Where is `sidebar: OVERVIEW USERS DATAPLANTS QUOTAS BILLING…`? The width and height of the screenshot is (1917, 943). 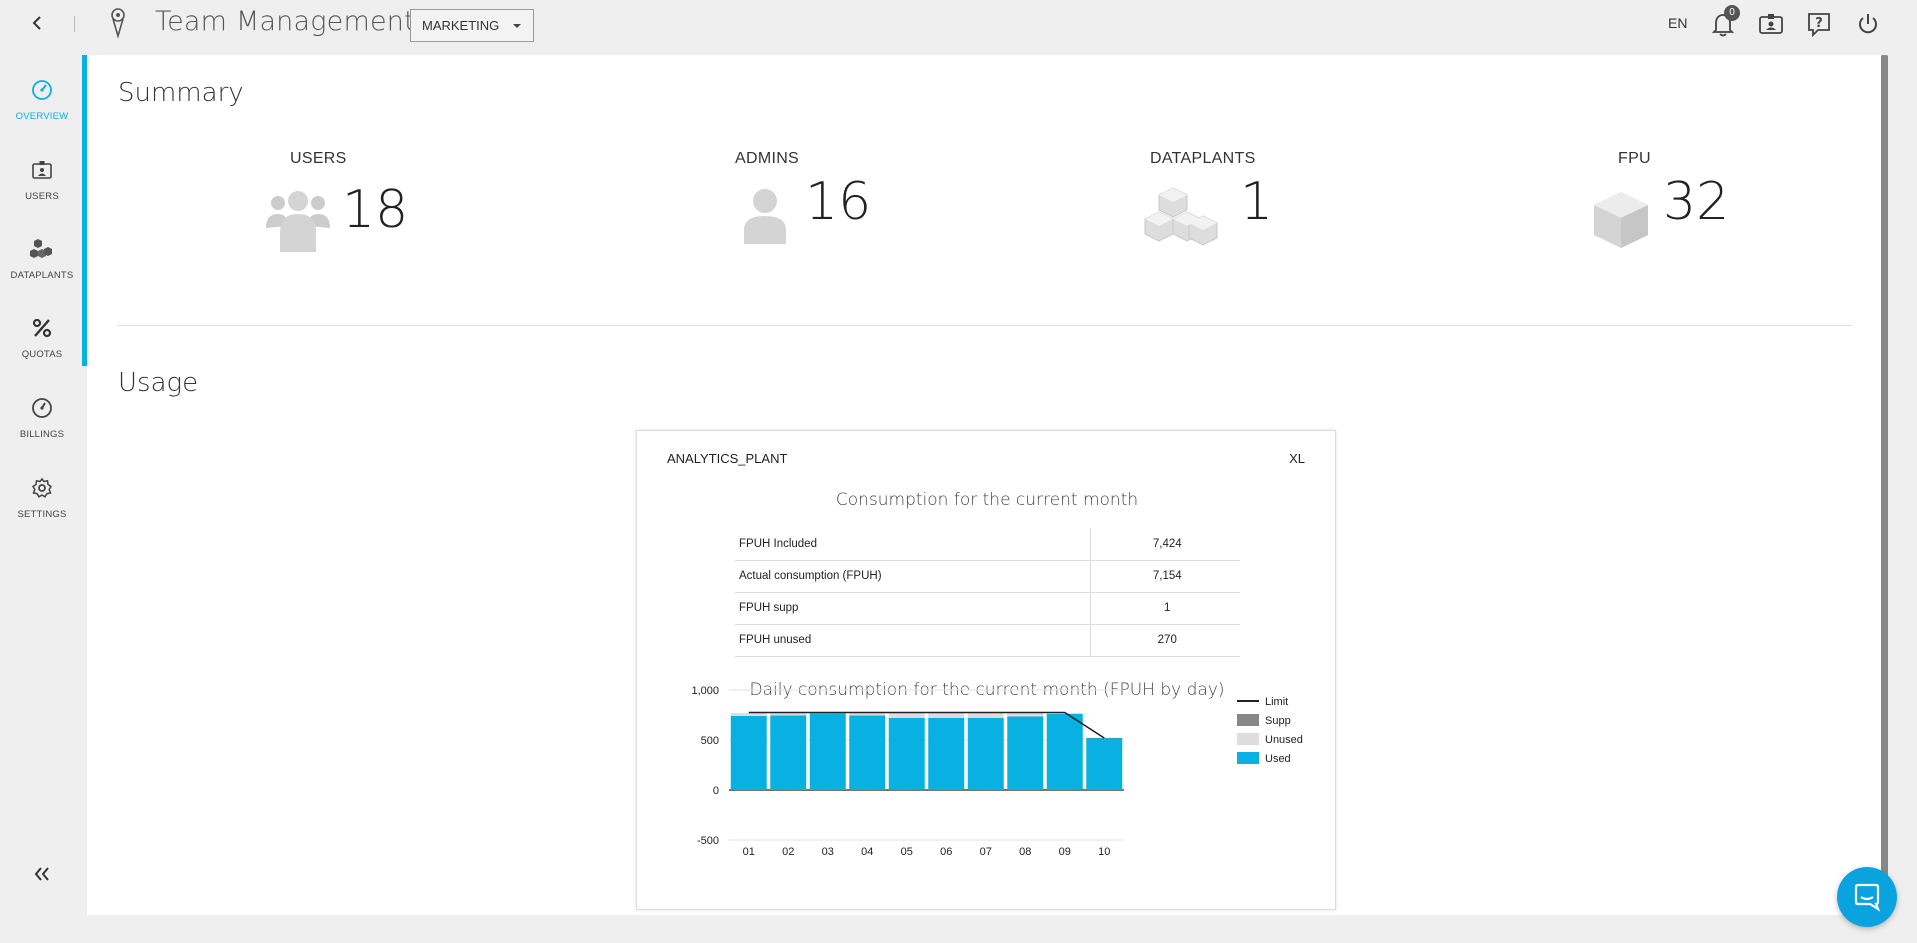 sidebar: OVERVIEW USERS DATAPLANTS QUOTAS BILLING… is located at coordinates (42, 499).